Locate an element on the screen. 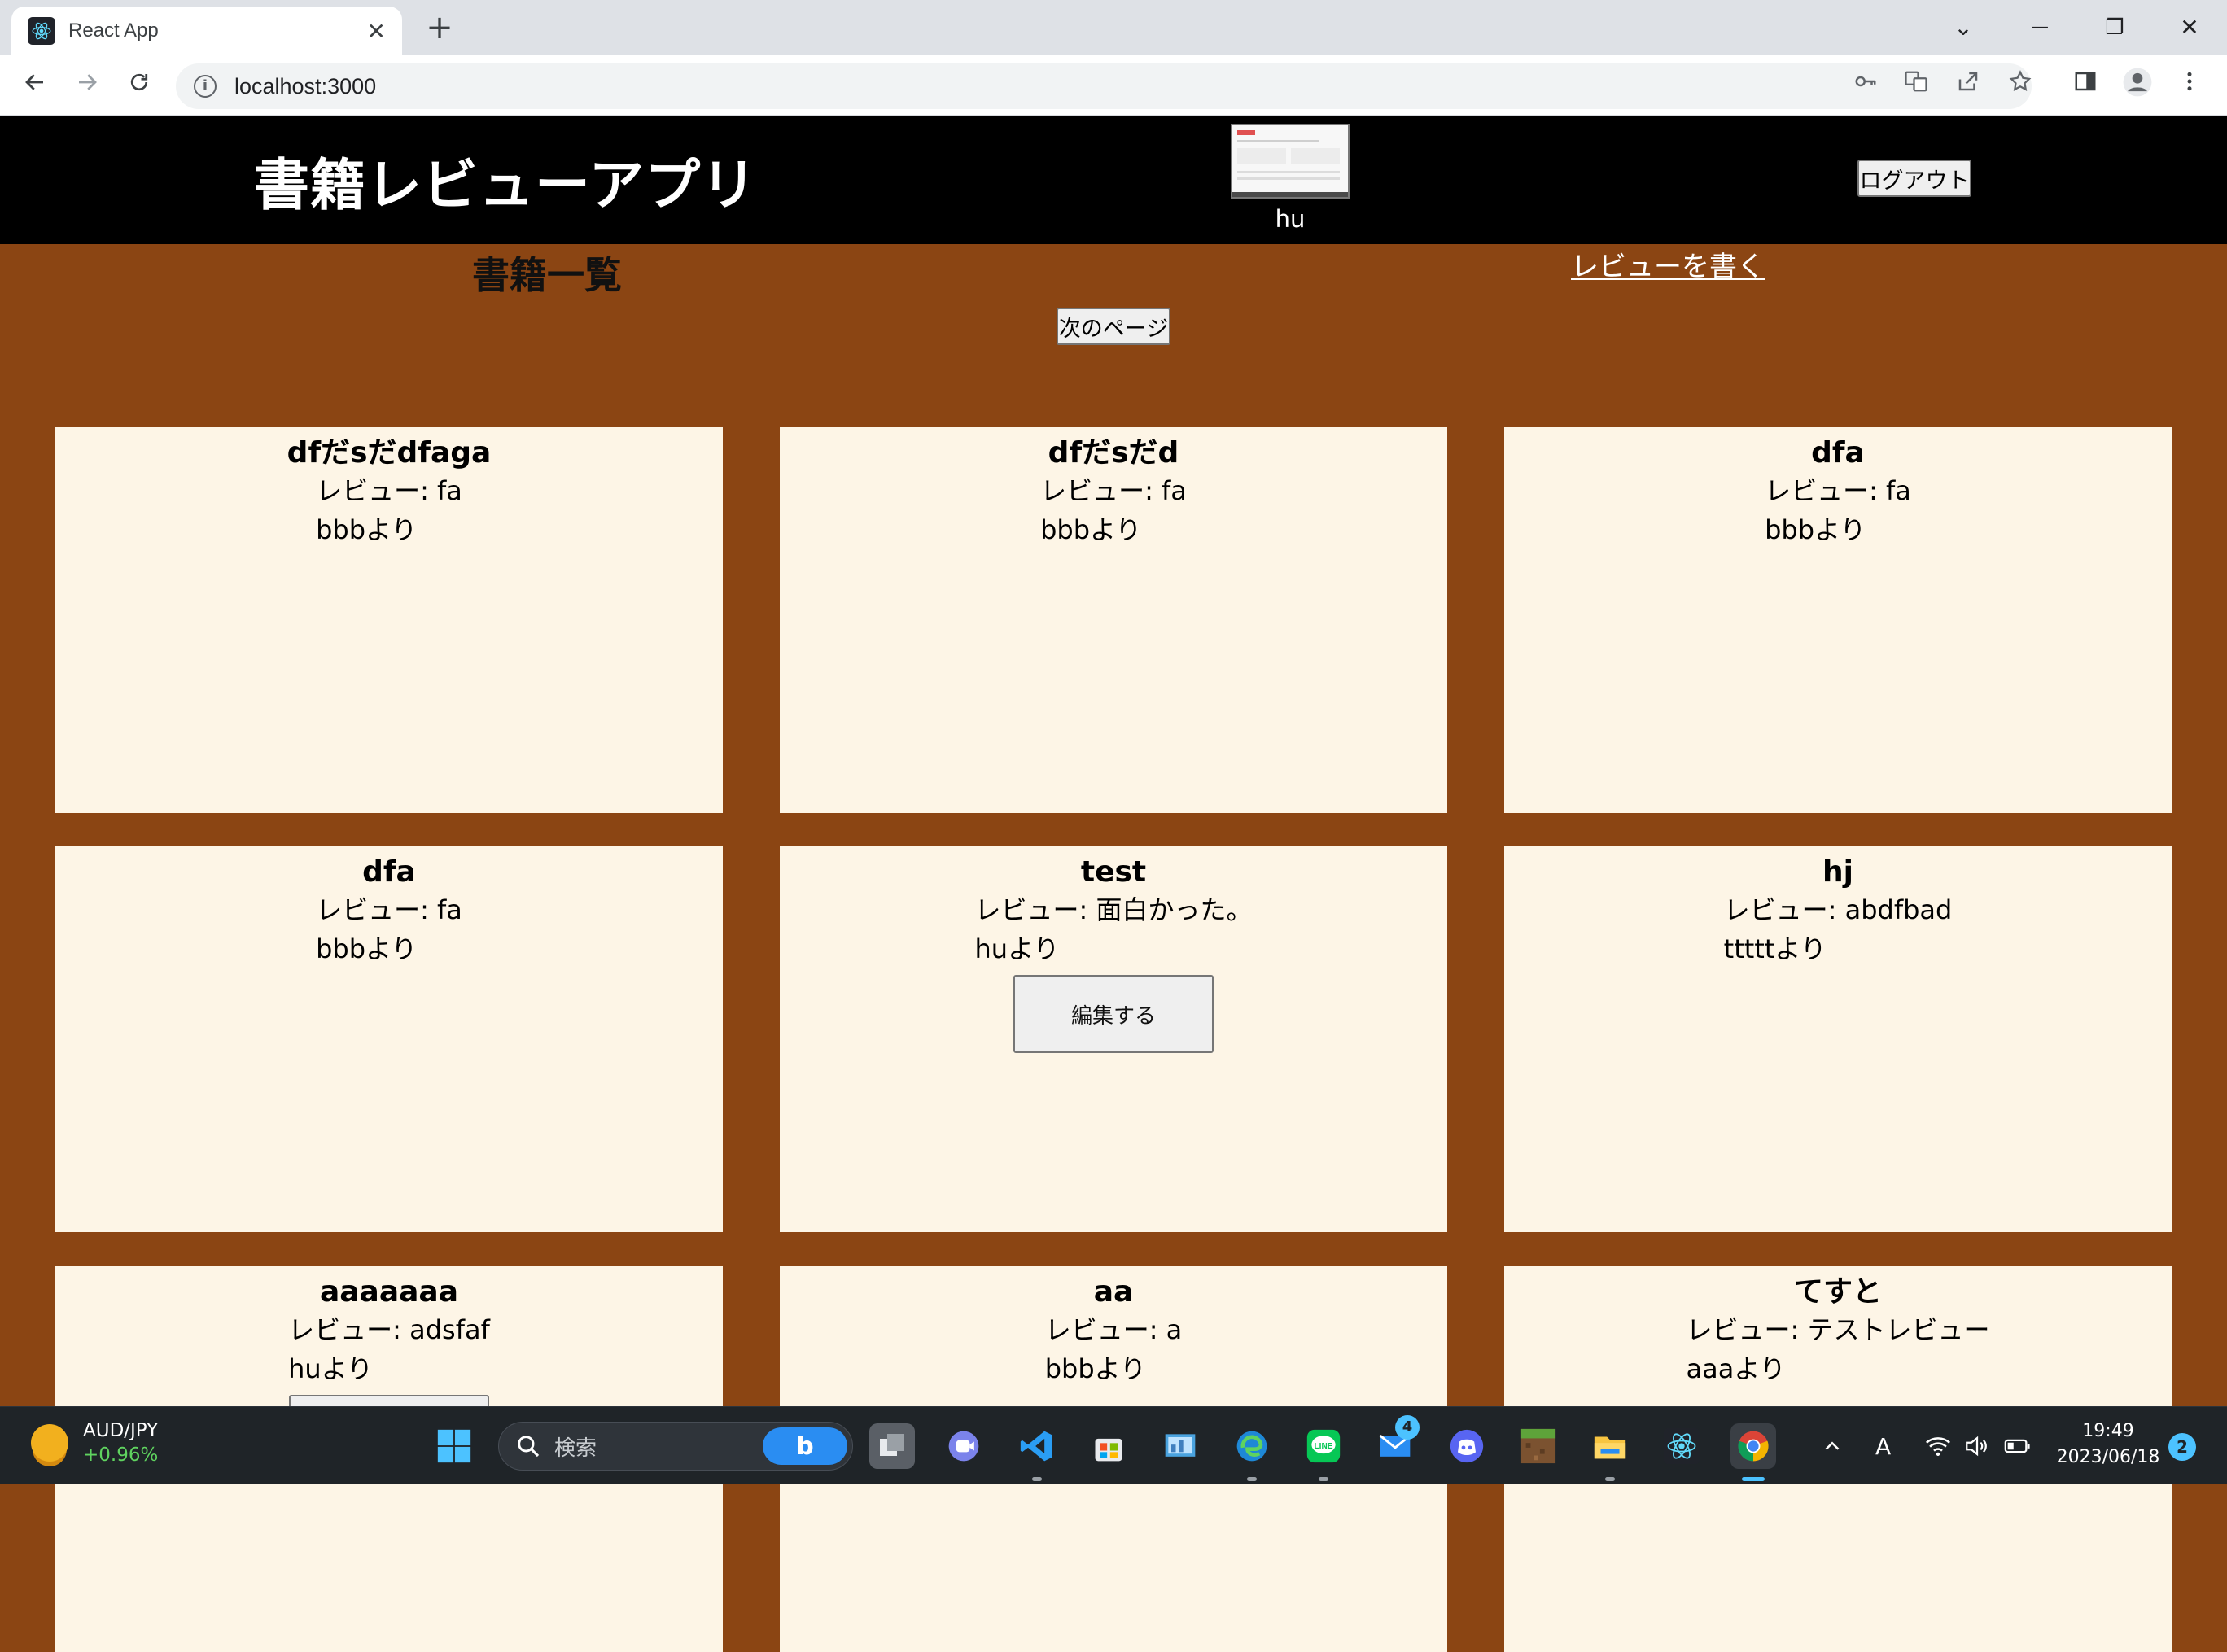 The height and width of the screenshot is (1652, 2227). control-panel-icon is located at coordinates (1180, 1446).